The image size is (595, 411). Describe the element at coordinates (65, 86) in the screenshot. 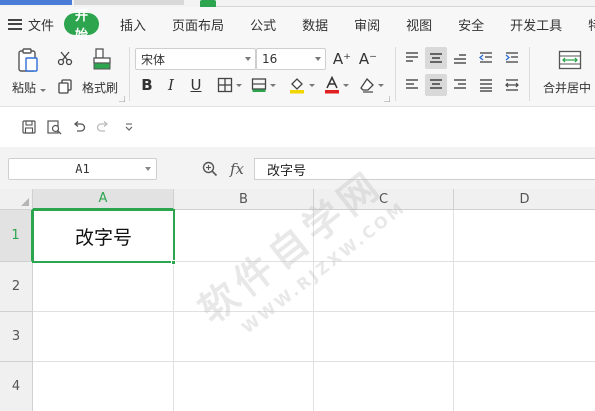

I see `copy-button` at that location.